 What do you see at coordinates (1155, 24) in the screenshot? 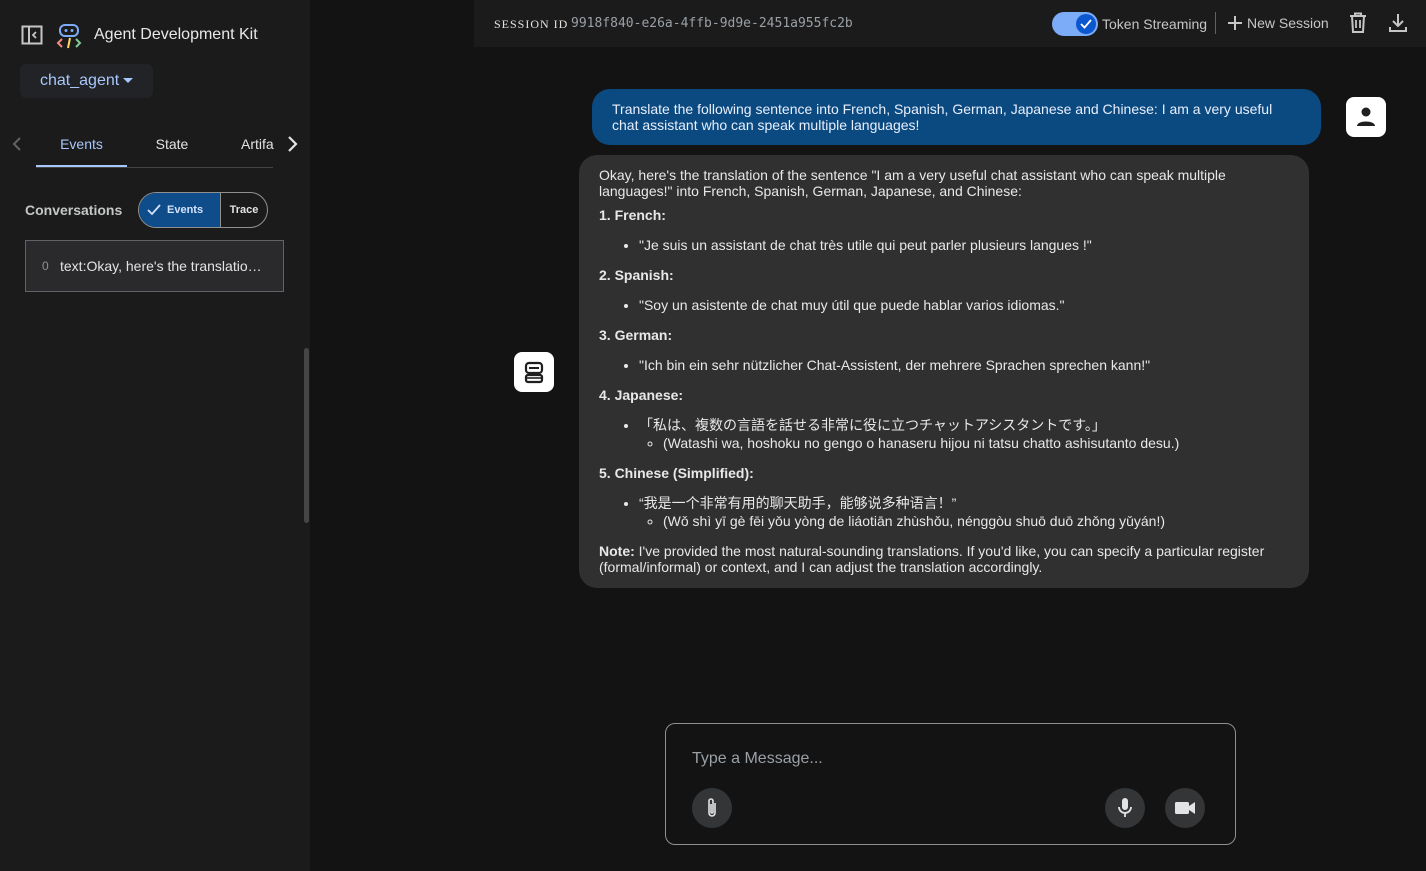
I see `token-streaming-label: Token Streaming` at bounding box center [1155, 24].